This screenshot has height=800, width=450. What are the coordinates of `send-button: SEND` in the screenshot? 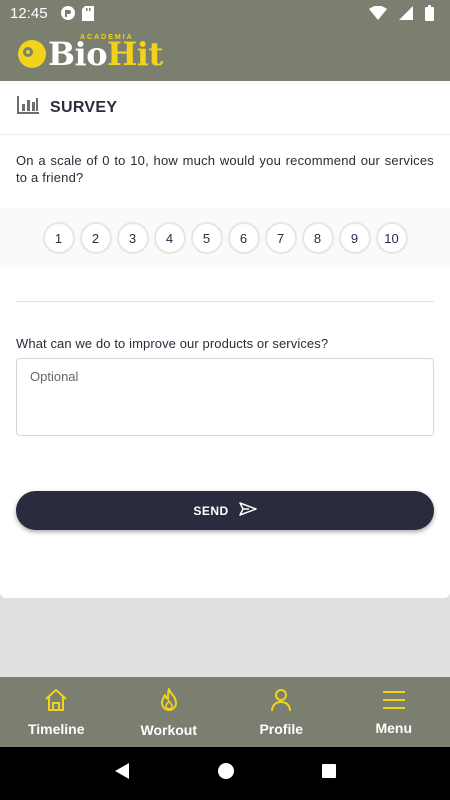 It's located at (225, 510).